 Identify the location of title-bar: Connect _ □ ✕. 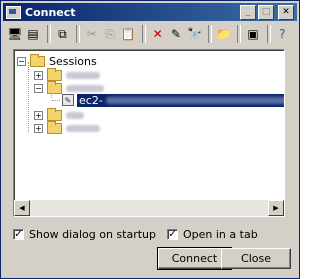
(150, 12).